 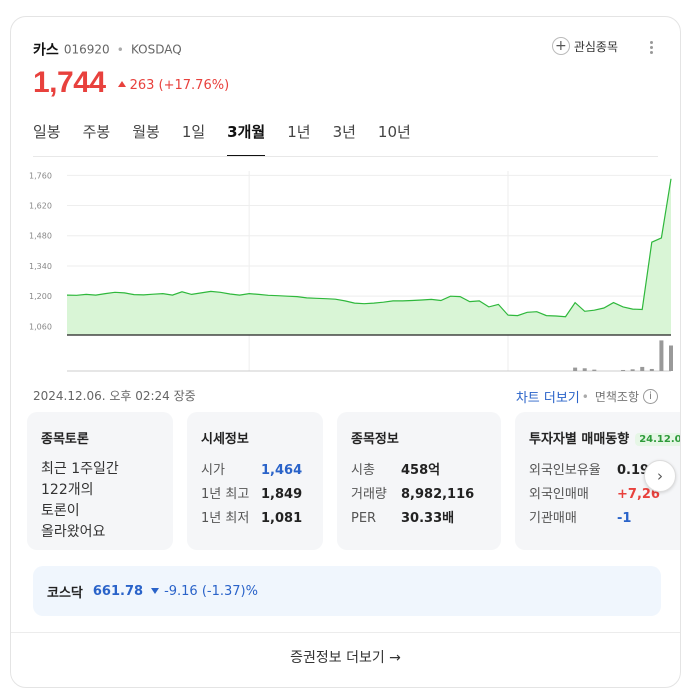 I want to click on x-tick-label: 10/02, so click(x=249, y=374).